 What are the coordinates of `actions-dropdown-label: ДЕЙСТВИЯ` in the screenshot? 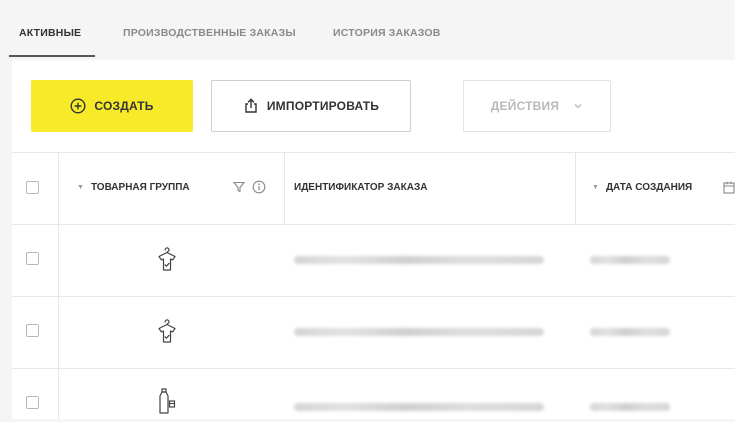 It's located at (525, 106).